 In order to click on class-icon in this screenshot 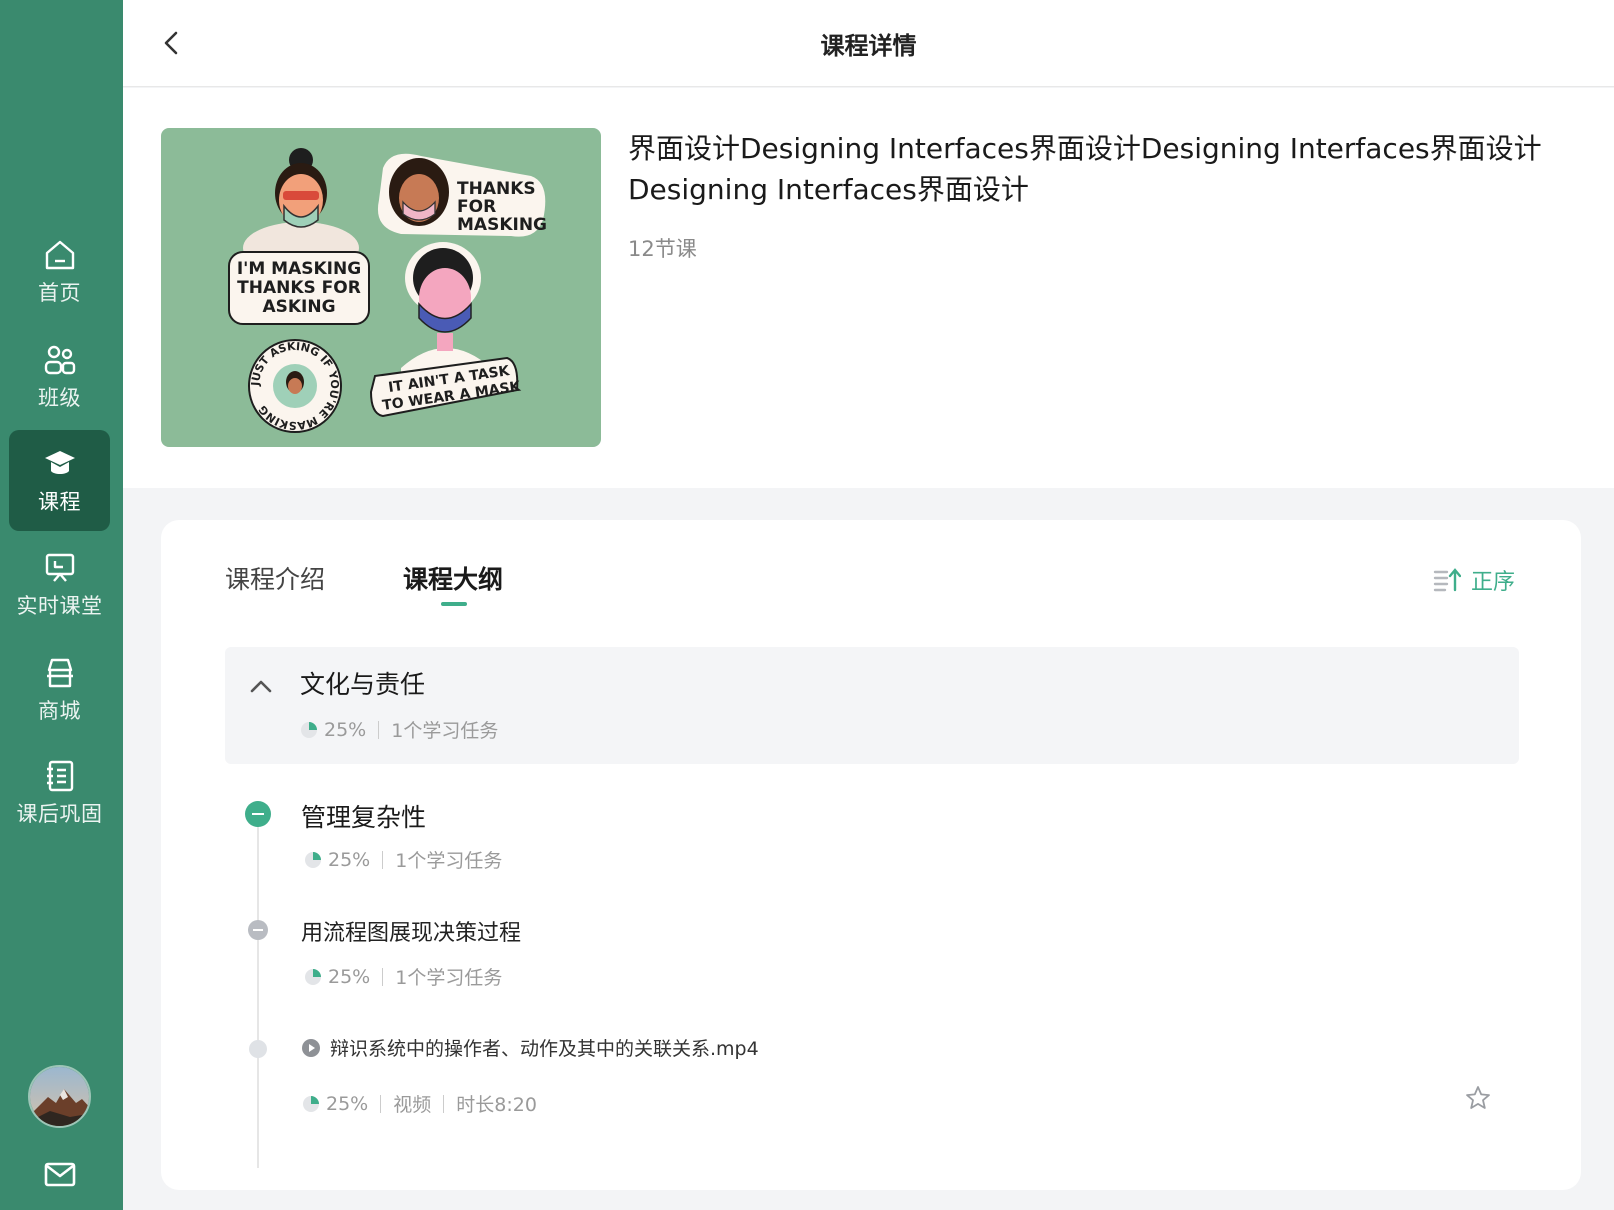, I will do `click(59, 360)`.